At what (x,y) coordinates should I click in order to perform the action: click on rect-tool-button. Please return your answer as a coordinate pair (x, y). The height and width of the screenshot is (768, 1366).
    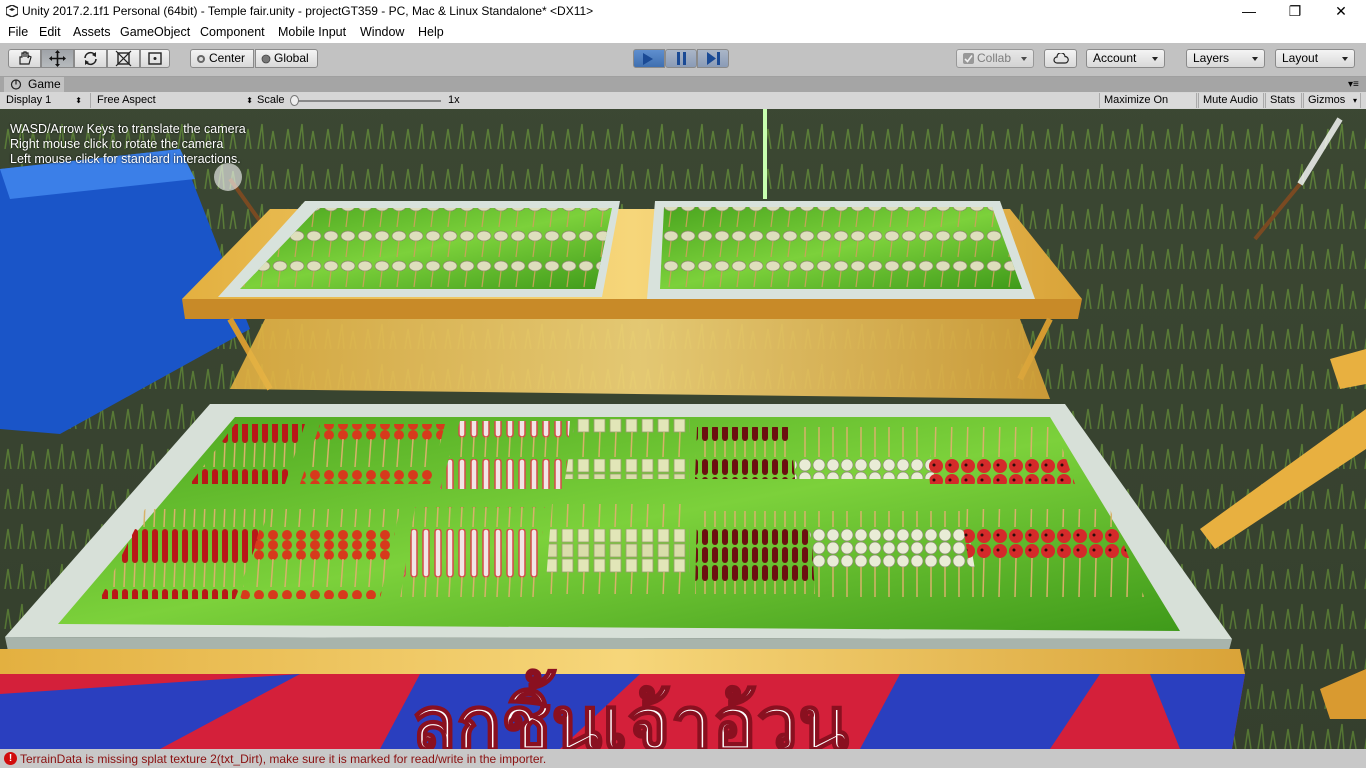
    Looking at the image, I should click on (155, 58).